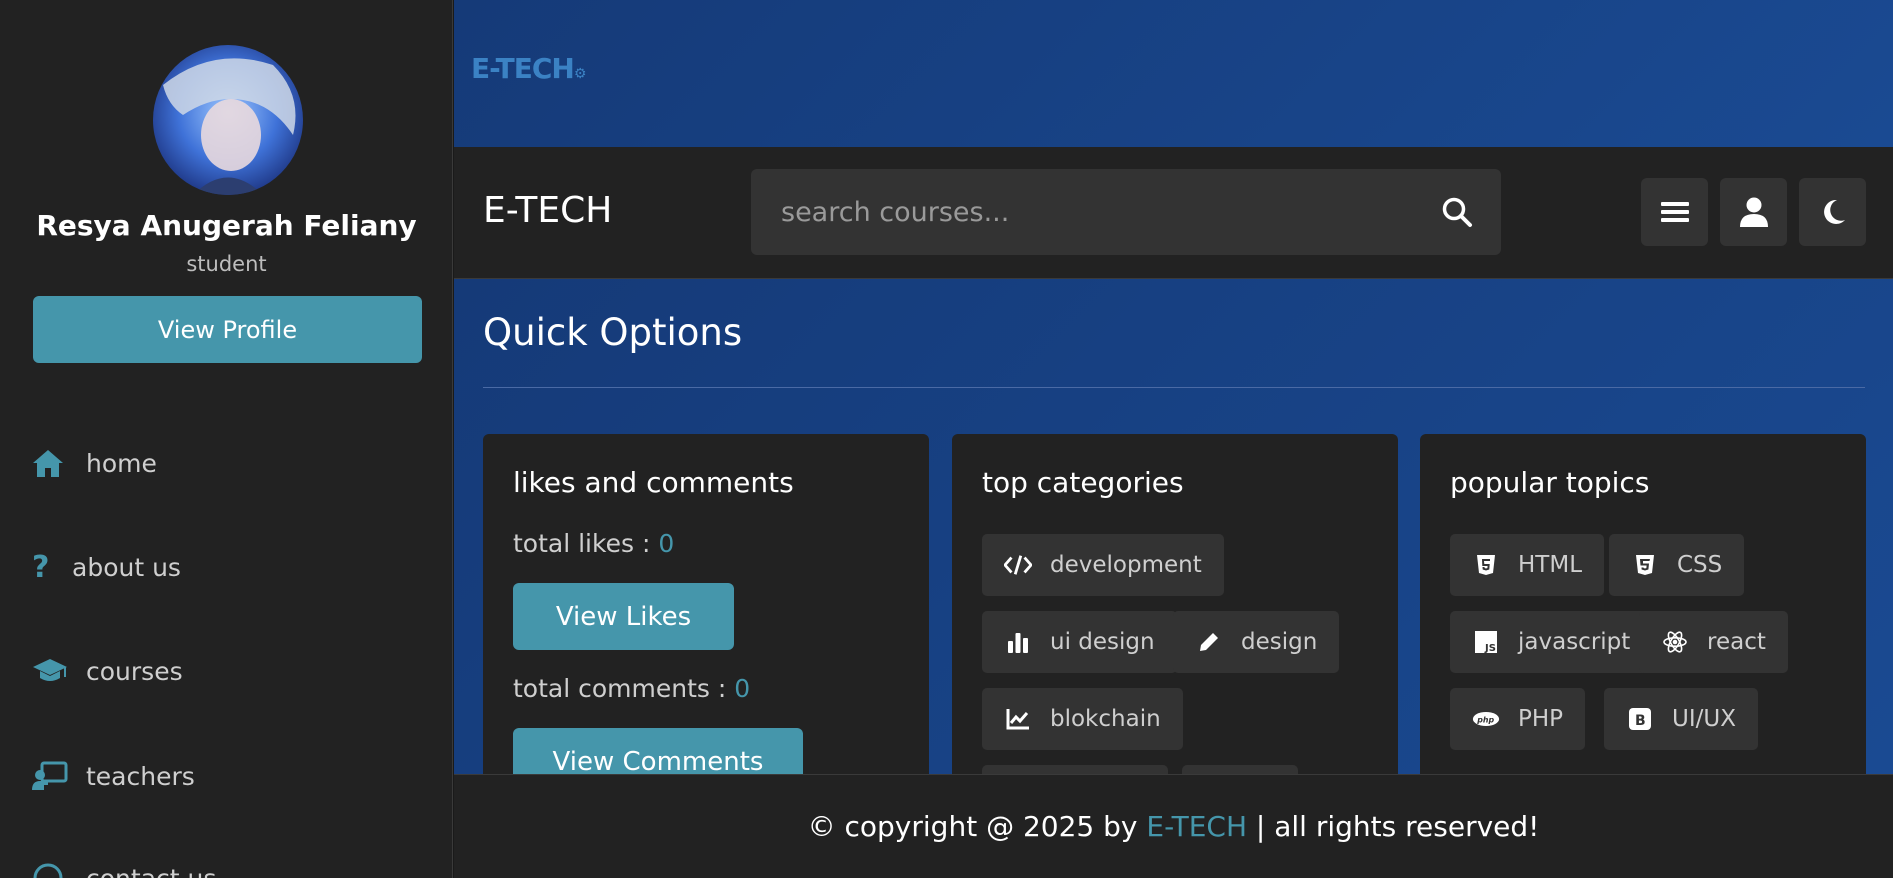  What do you see at coordinates (547, 210) in the screenshot?
I see `brand-title: E-TECH` at bounding box center [547, 210].